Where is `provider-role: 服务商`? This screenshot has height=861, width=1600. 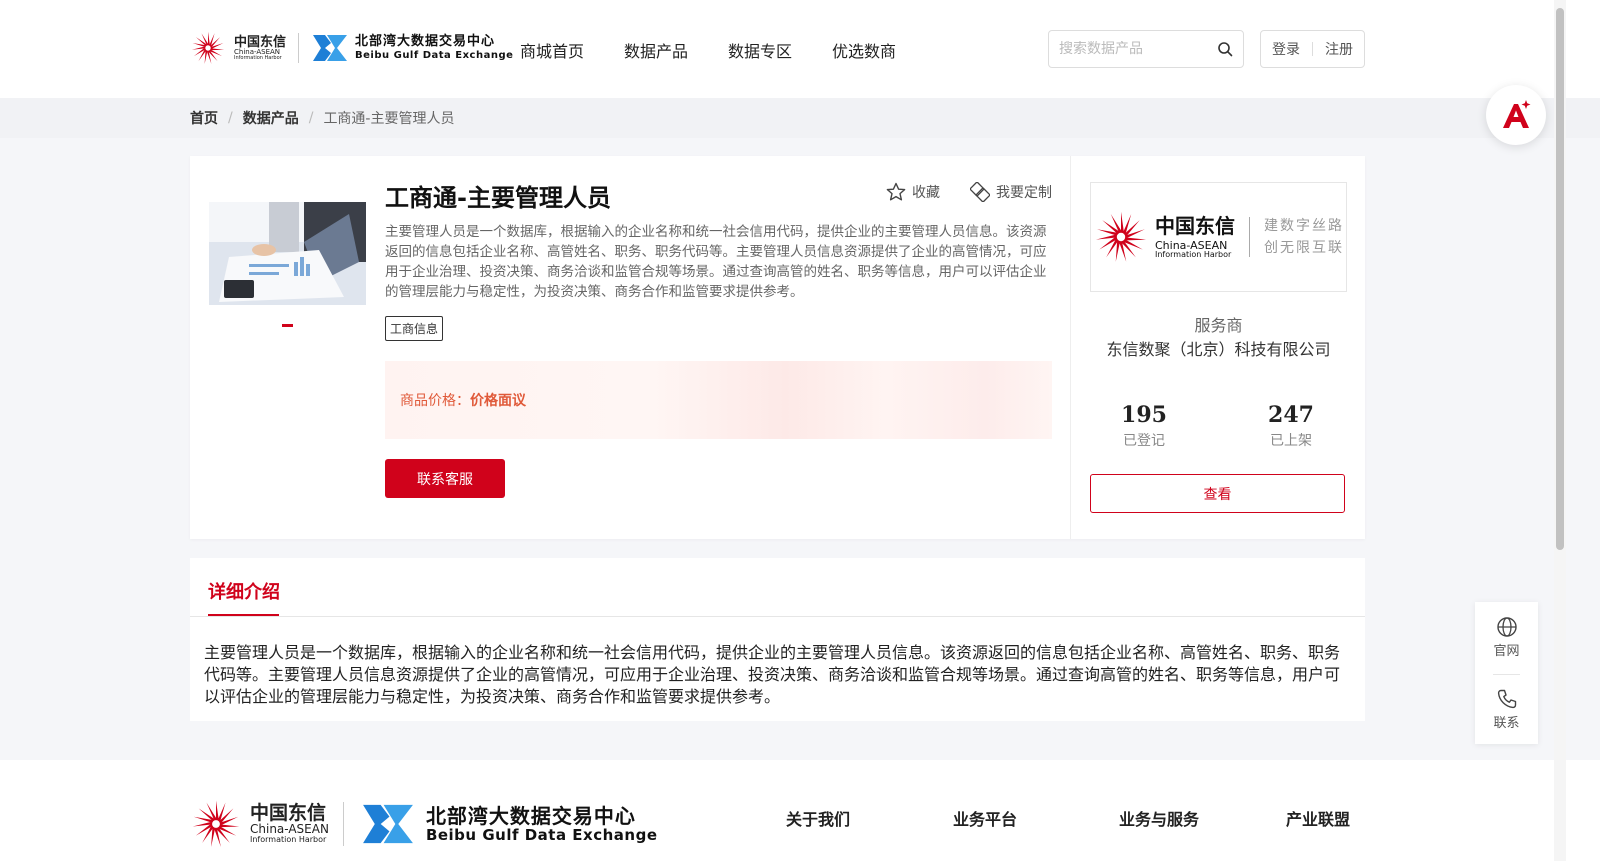
provider-role: 服务商 is located at coordinates (1218, 325).